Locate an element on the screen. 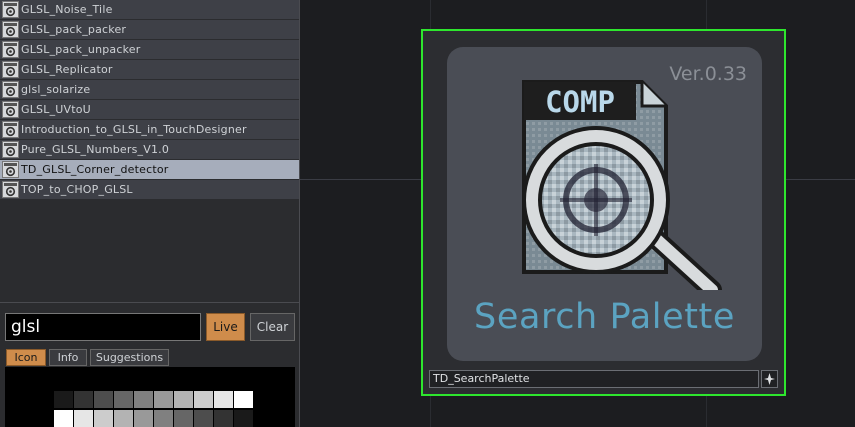 The width and height of the screenshot is (855, 427). search-result-item: TD_GLSL_Corner_detector is located at coordinates (149, 169).